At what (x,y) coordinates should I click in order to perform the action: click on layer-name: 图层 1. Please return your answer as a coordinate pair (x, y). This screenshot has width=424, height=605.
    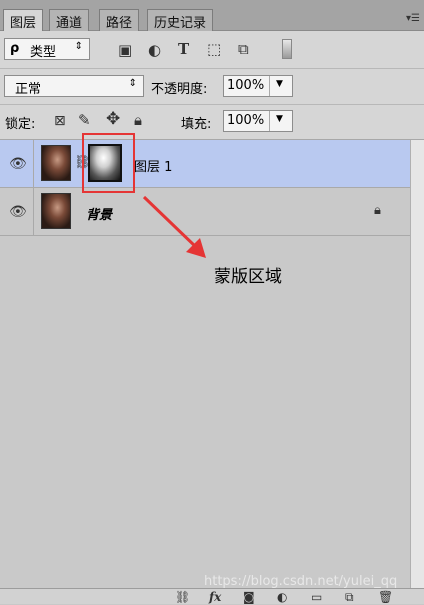
    Looking at the image, I should click on (153, 165).